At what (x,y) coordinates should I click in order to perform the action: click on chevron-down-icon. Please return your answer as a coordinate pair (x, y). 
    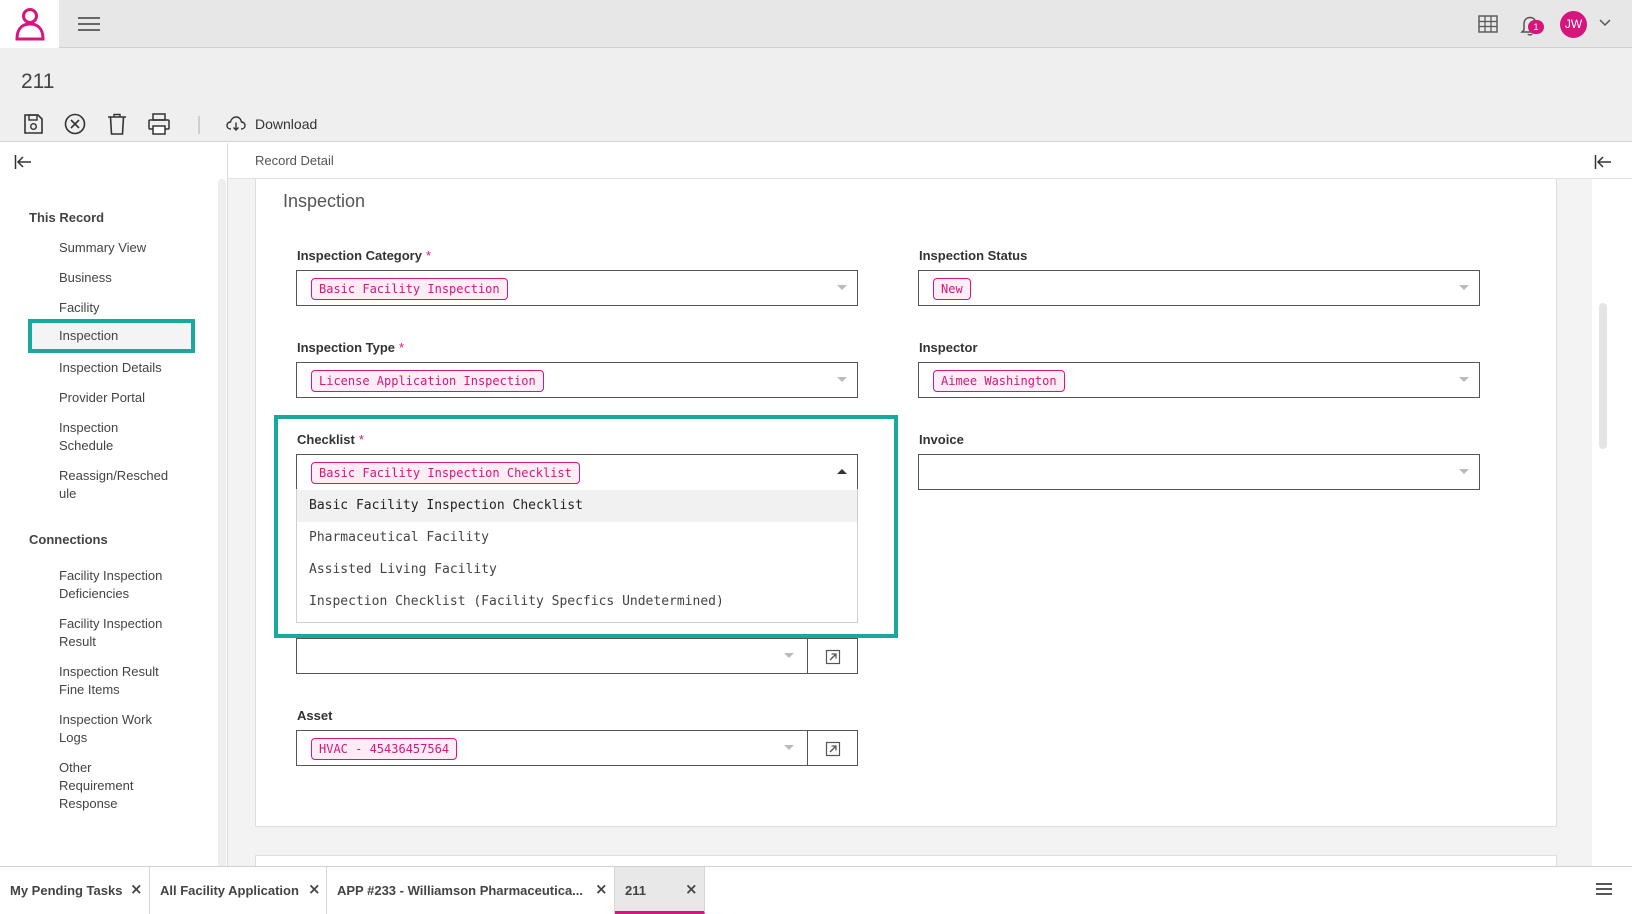
    Looking at the image, I should click on (1605, 23).